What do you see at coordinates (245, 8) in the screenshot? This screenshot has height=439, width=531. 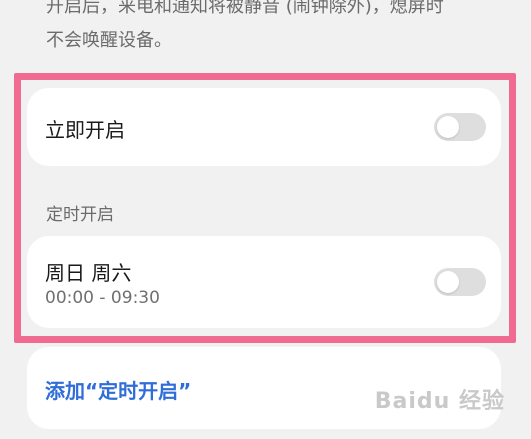 I see `description-line-1: 开启后，来电和通知将被静音 (闹钟除外)，熄屏时` at bounding box center [245, 8].